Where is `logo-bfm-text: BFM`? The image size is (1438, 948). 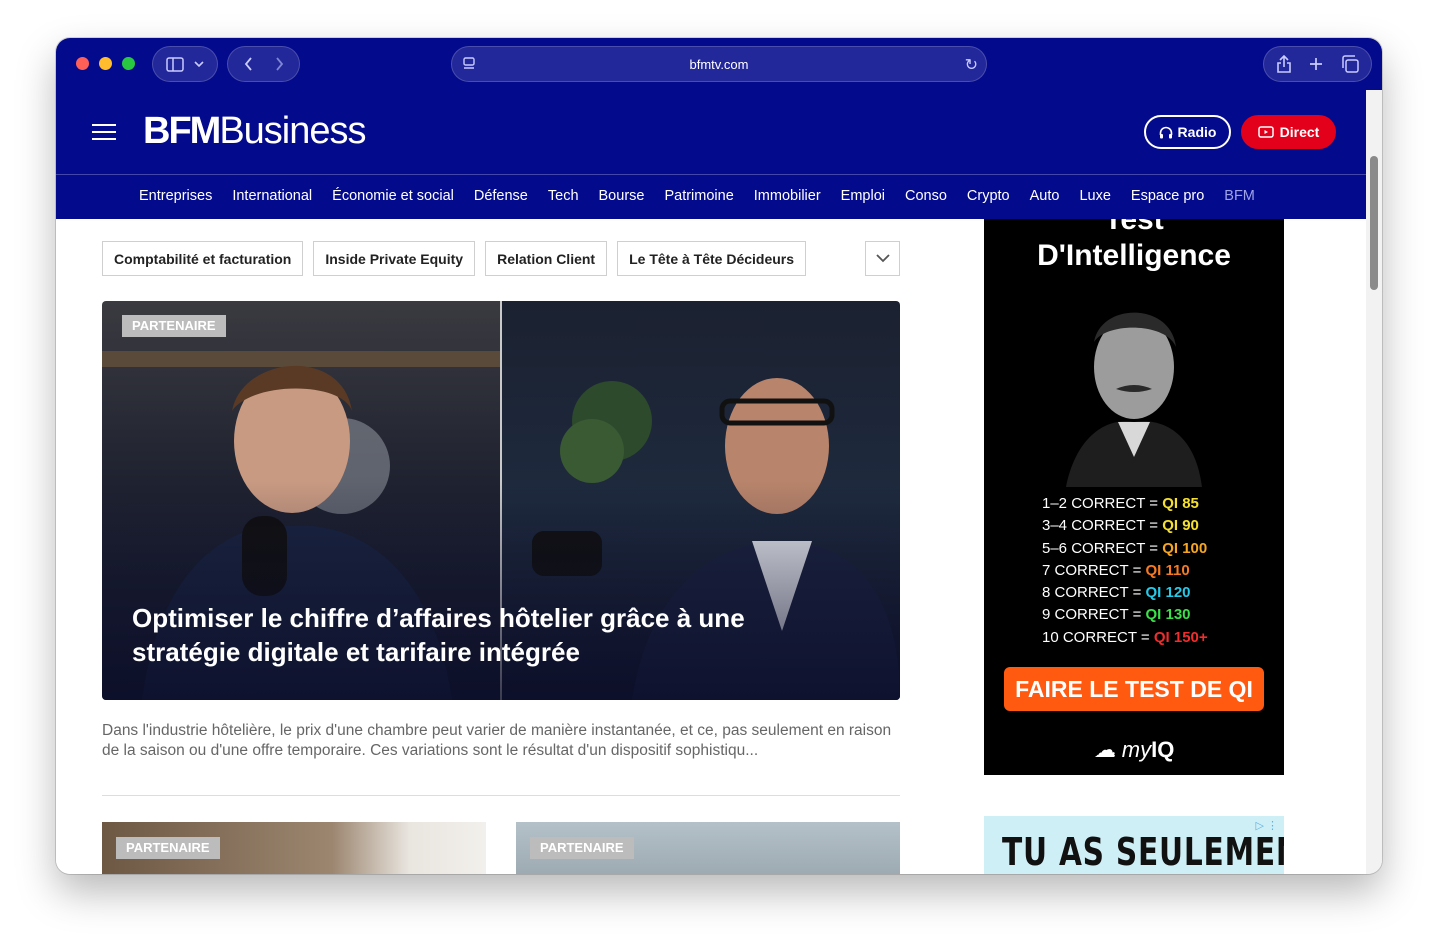
logo-bfm-text: BFM is located at coordinates (182, 131).